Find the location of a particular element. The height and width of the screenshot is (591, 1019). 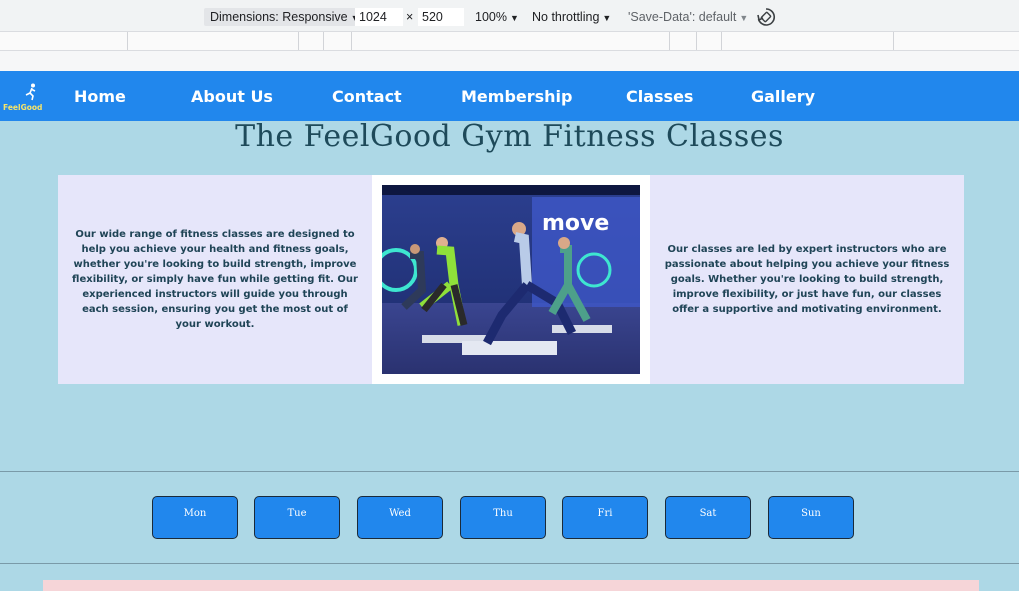

zoom-label: 100% is located at coordinates (491, 17).